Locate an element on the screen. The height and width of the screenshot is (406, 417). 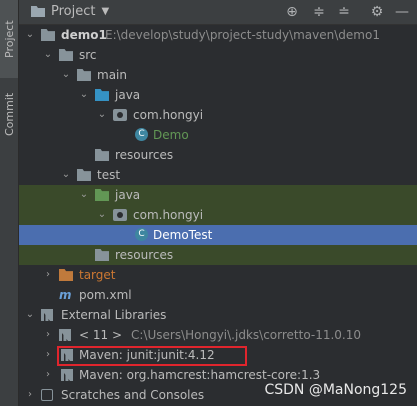
main-package-label: com.hongyi is located at coordinates (168, 115).